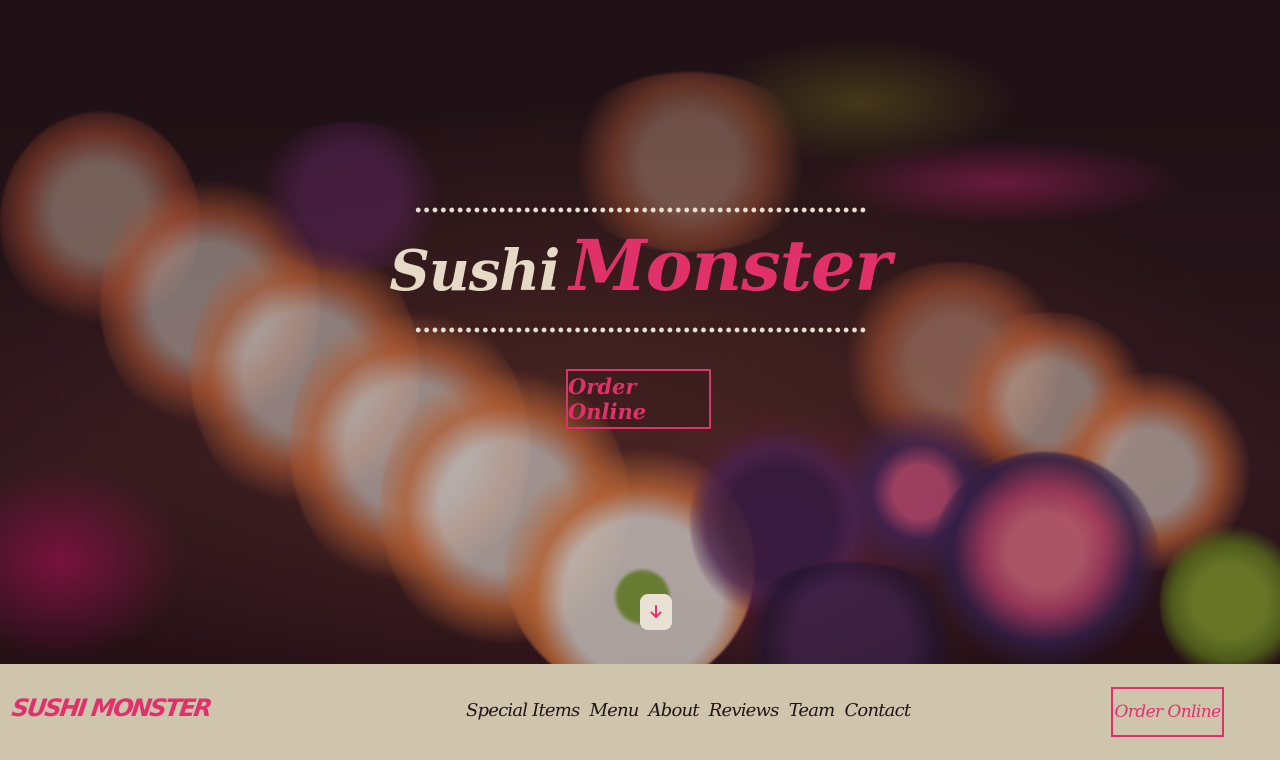 The image size is (1280, 760). I want to click on nav-link-special-items: Special Items, so click(523, 710).